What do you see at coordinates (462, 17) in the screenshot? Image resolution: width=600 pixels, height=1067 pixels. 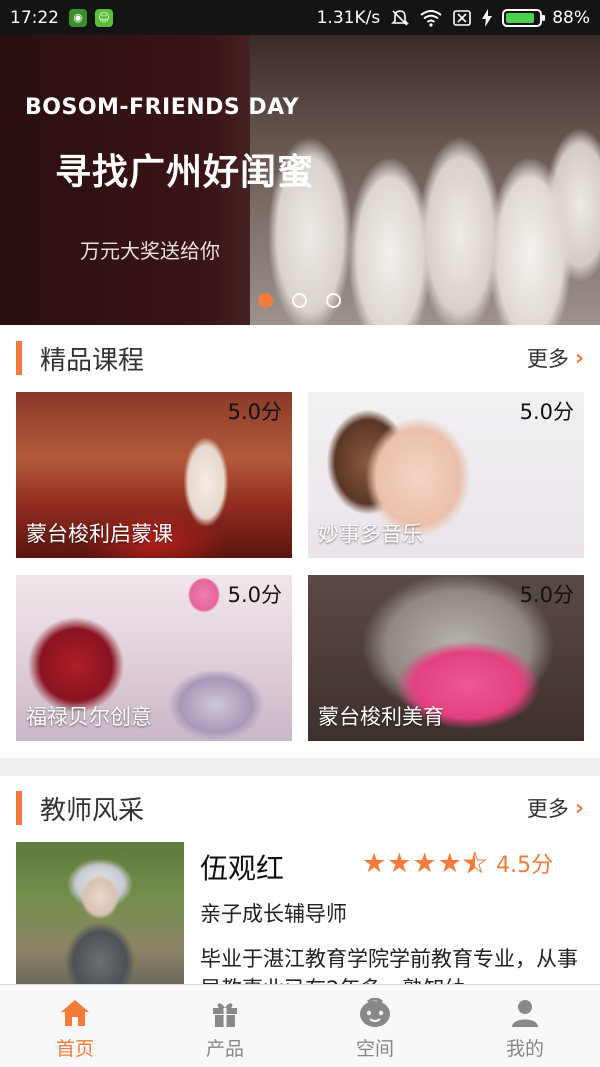 I see `no-sim-icon` at bounding box center [462, 17].